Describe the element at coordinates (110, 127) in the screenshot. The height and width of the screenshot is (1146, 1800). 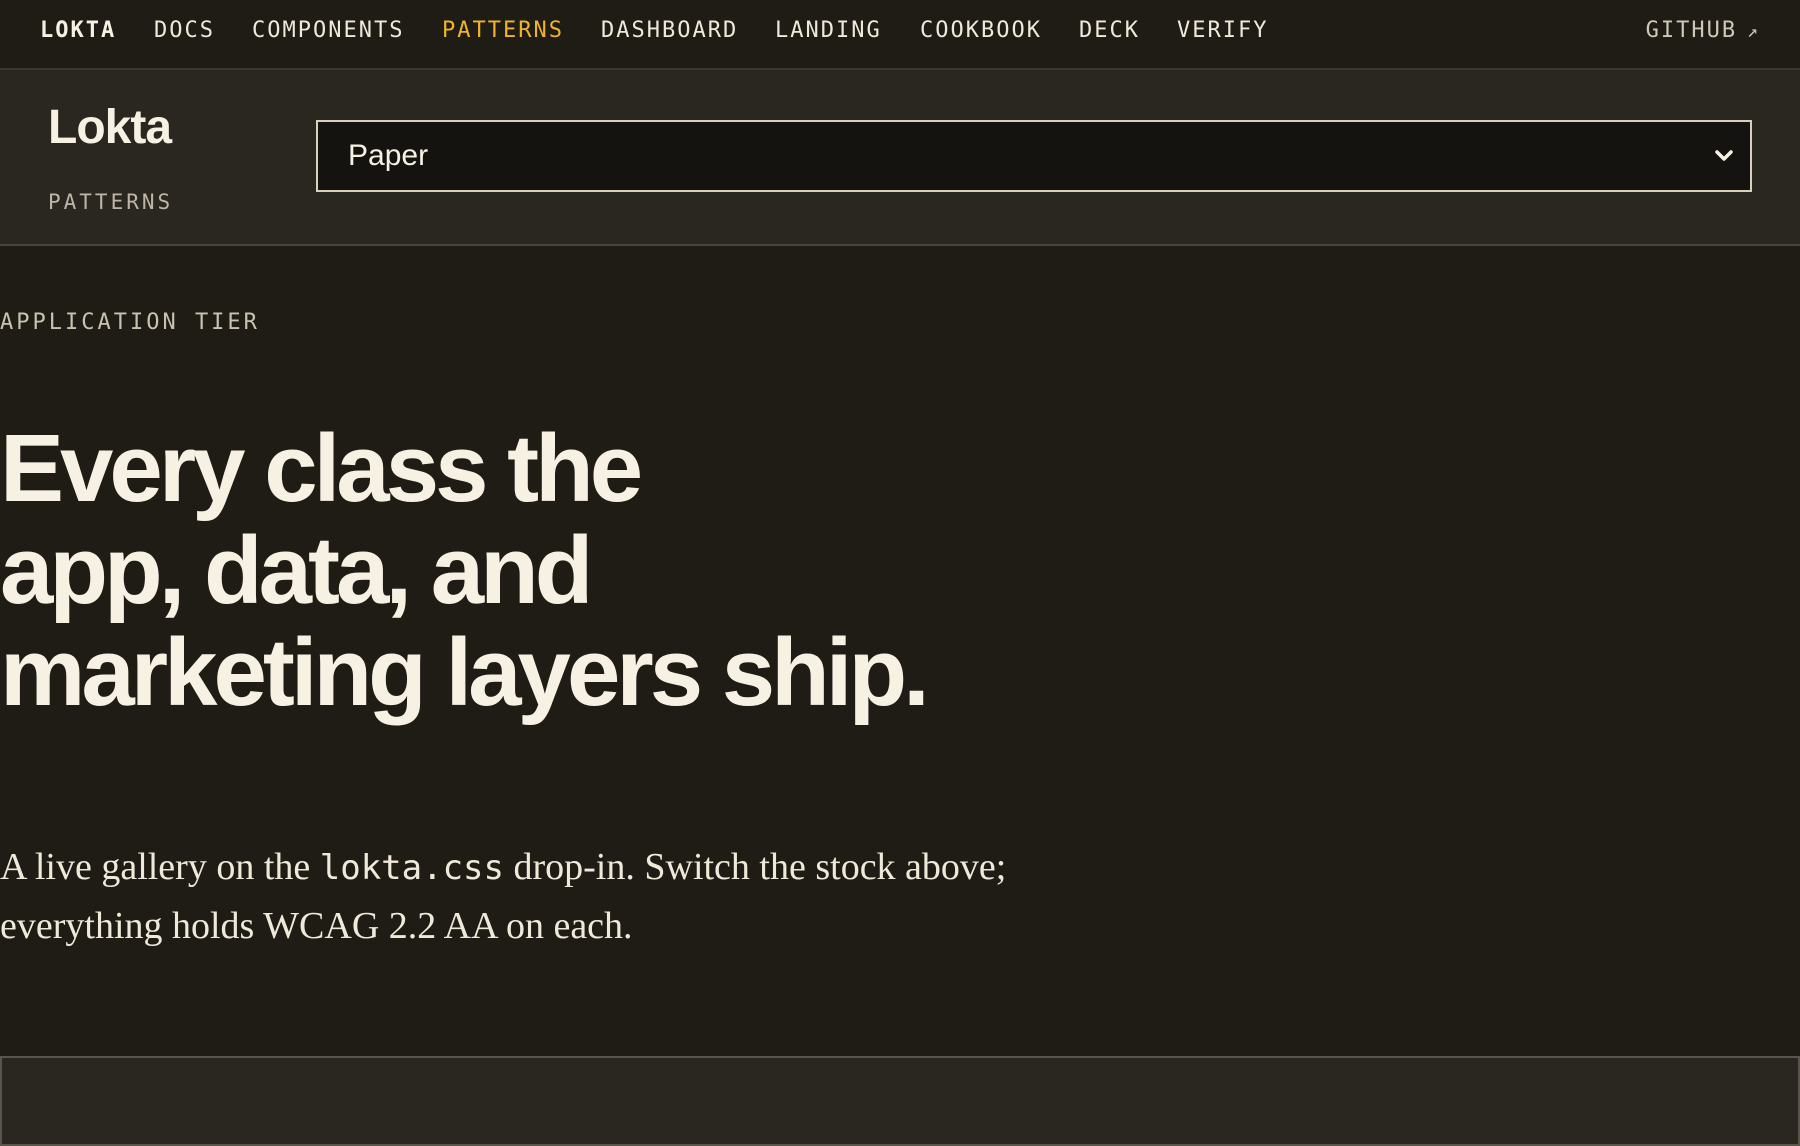
I see `site-logo: Lokta` at that location.